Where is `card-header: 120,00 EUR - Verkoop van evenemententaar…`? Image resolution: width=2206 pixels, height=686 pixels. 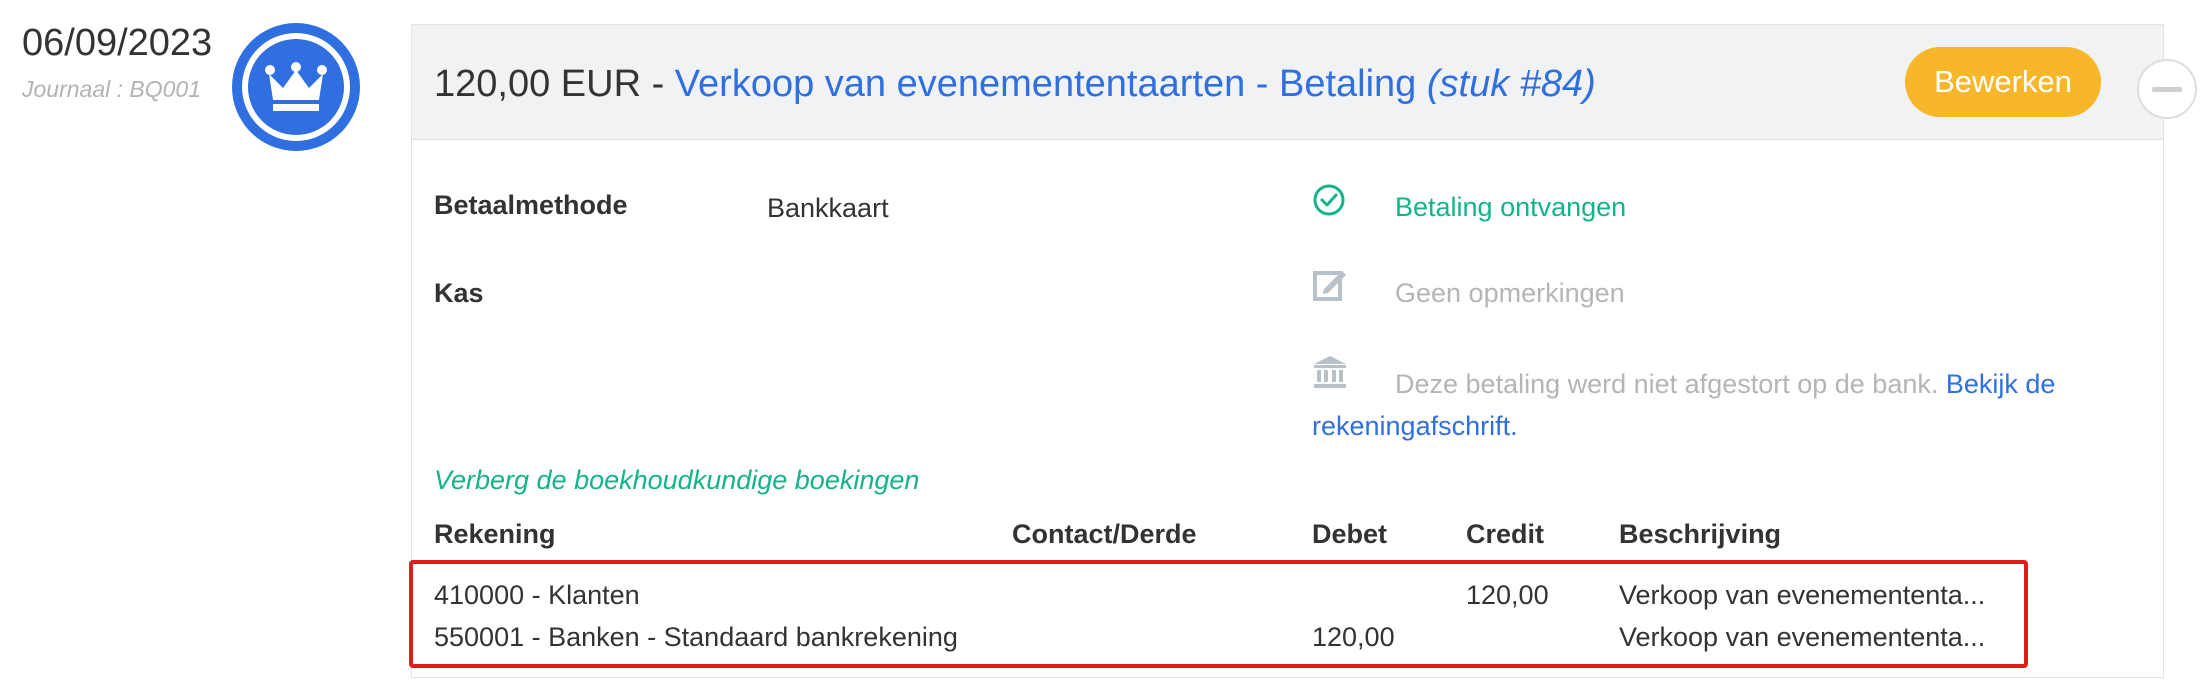 card-header: 120,00 EUR - Verkoop van evenemententaar… is located at coordinates (1287, 82).